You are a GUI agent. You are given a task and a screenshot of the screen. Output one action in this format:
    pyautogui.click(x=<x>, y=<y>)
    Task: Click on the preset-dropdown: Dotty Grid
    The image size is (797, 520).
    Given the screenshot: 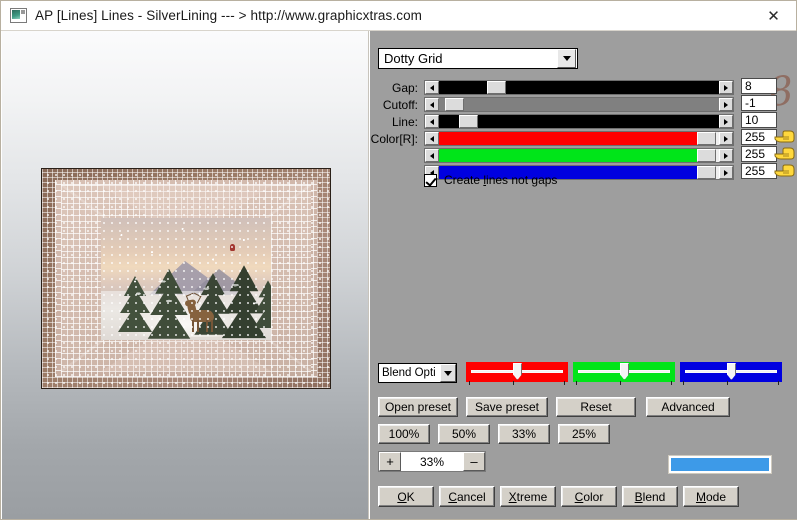 What is the action you would take?
    pyautogui.click(x=478, y=58)
    